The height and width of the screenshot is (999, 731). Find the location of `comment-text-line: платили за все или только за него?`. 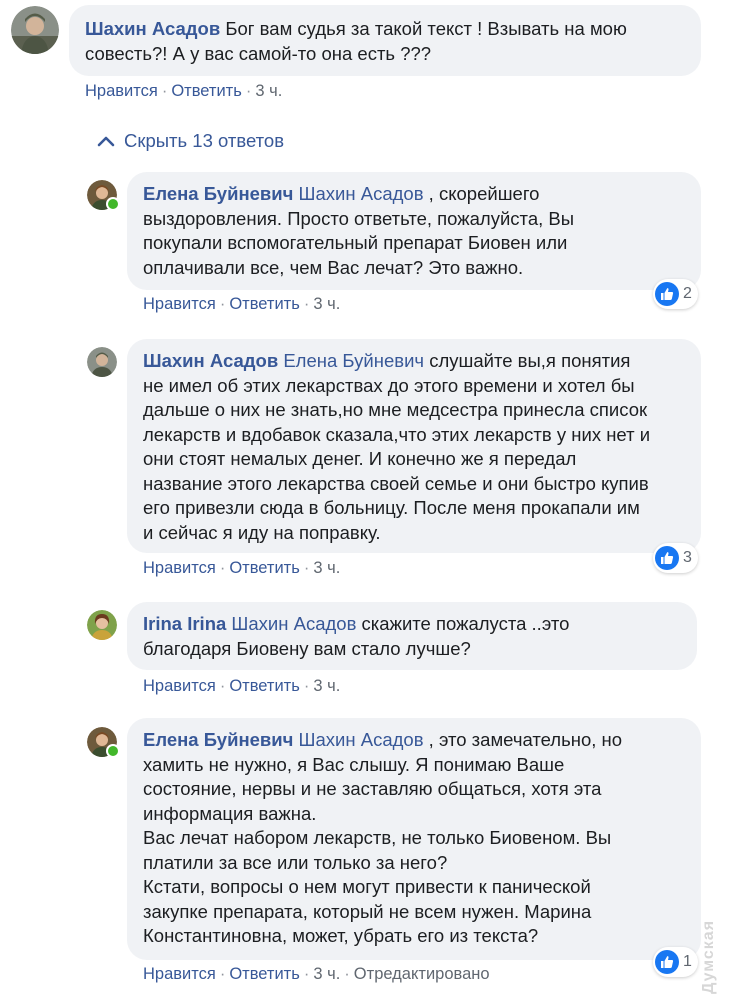

comment-text-line: платили за все или только за него? is located at coordinates (295, 862).